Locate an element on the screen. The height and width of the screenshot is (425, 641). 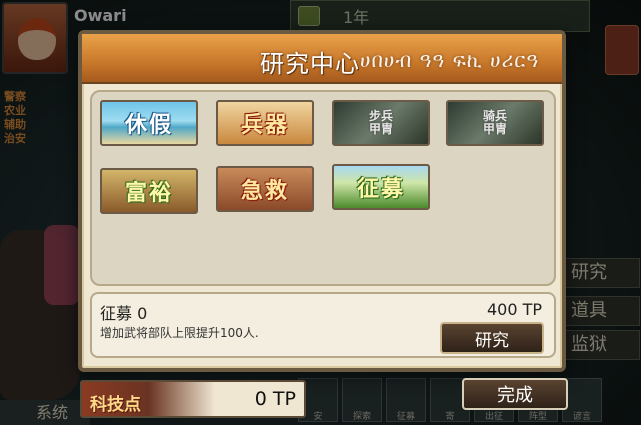
tile-label: 骑兵 甲胄 is located at coordinates (495, 123).